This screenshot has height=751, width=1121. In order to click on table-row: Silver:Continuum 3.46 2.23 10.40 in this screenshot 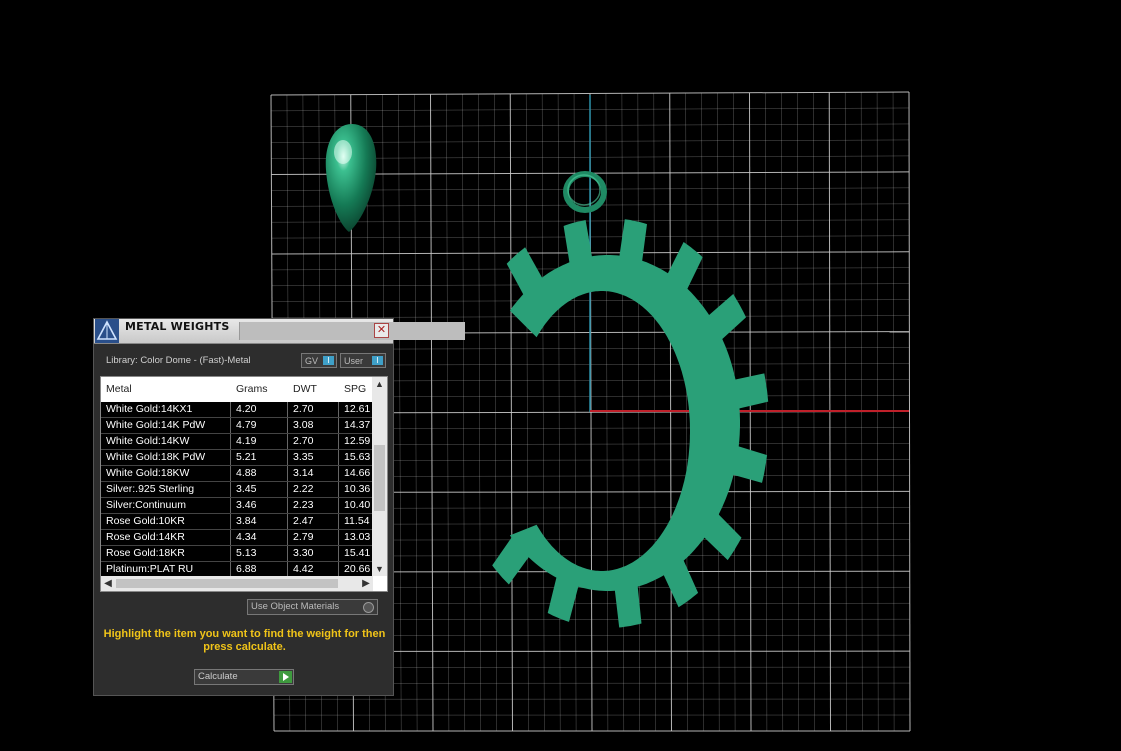, I will do `click(237, 506)`.